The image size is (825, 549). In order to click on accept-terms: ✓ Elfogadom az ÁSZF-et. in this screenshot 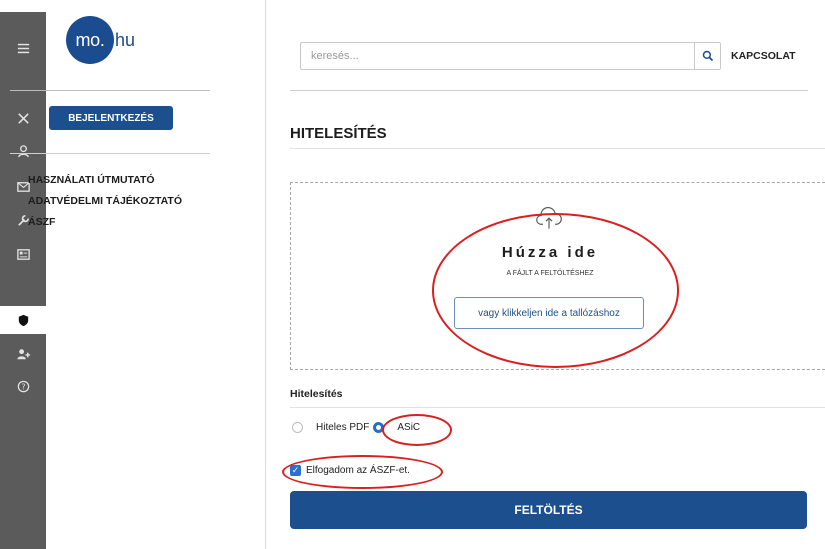, I will do `click(350, 470)`.